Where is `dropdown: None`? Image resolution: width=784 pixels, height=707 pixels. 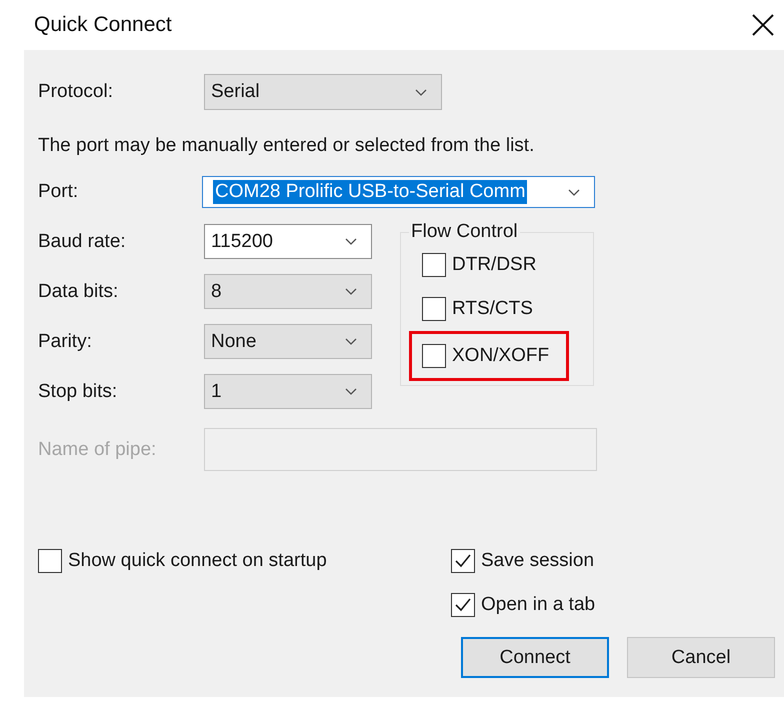
dropdown: None is located at coordinates (288, 341).